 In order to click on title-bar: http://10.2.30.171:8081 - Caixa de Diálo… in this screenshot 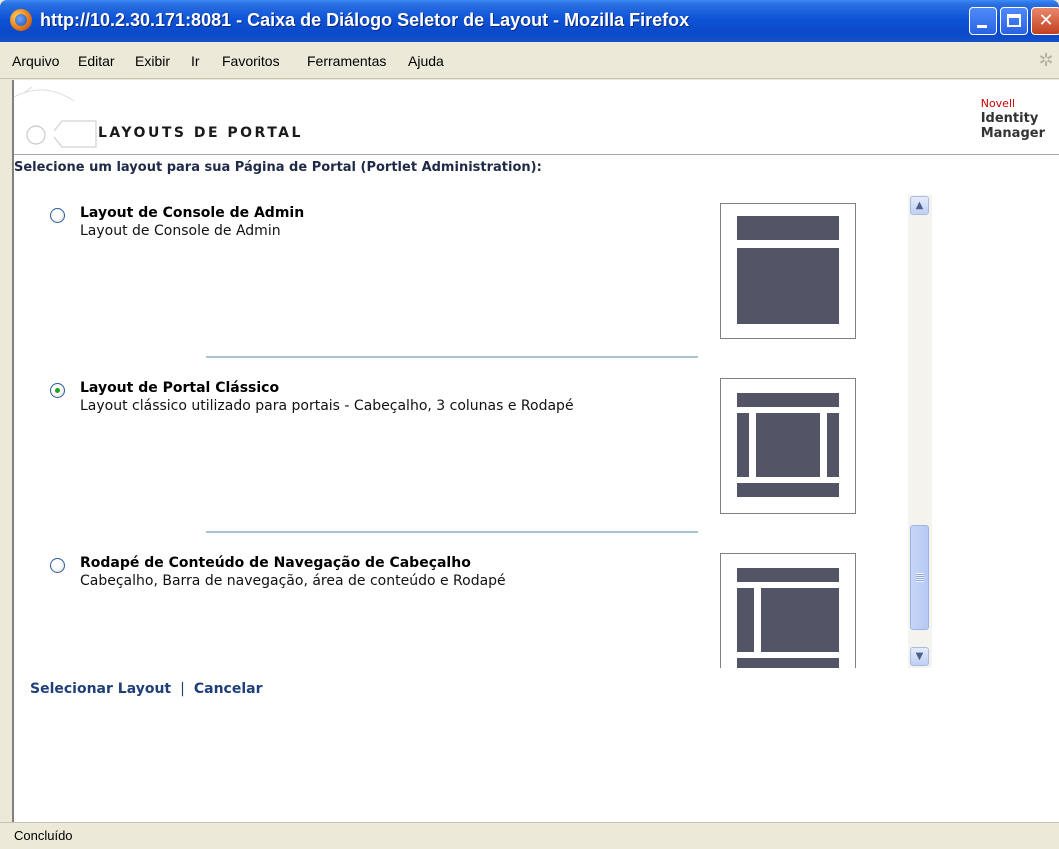, I will do `click(529, 21)`.